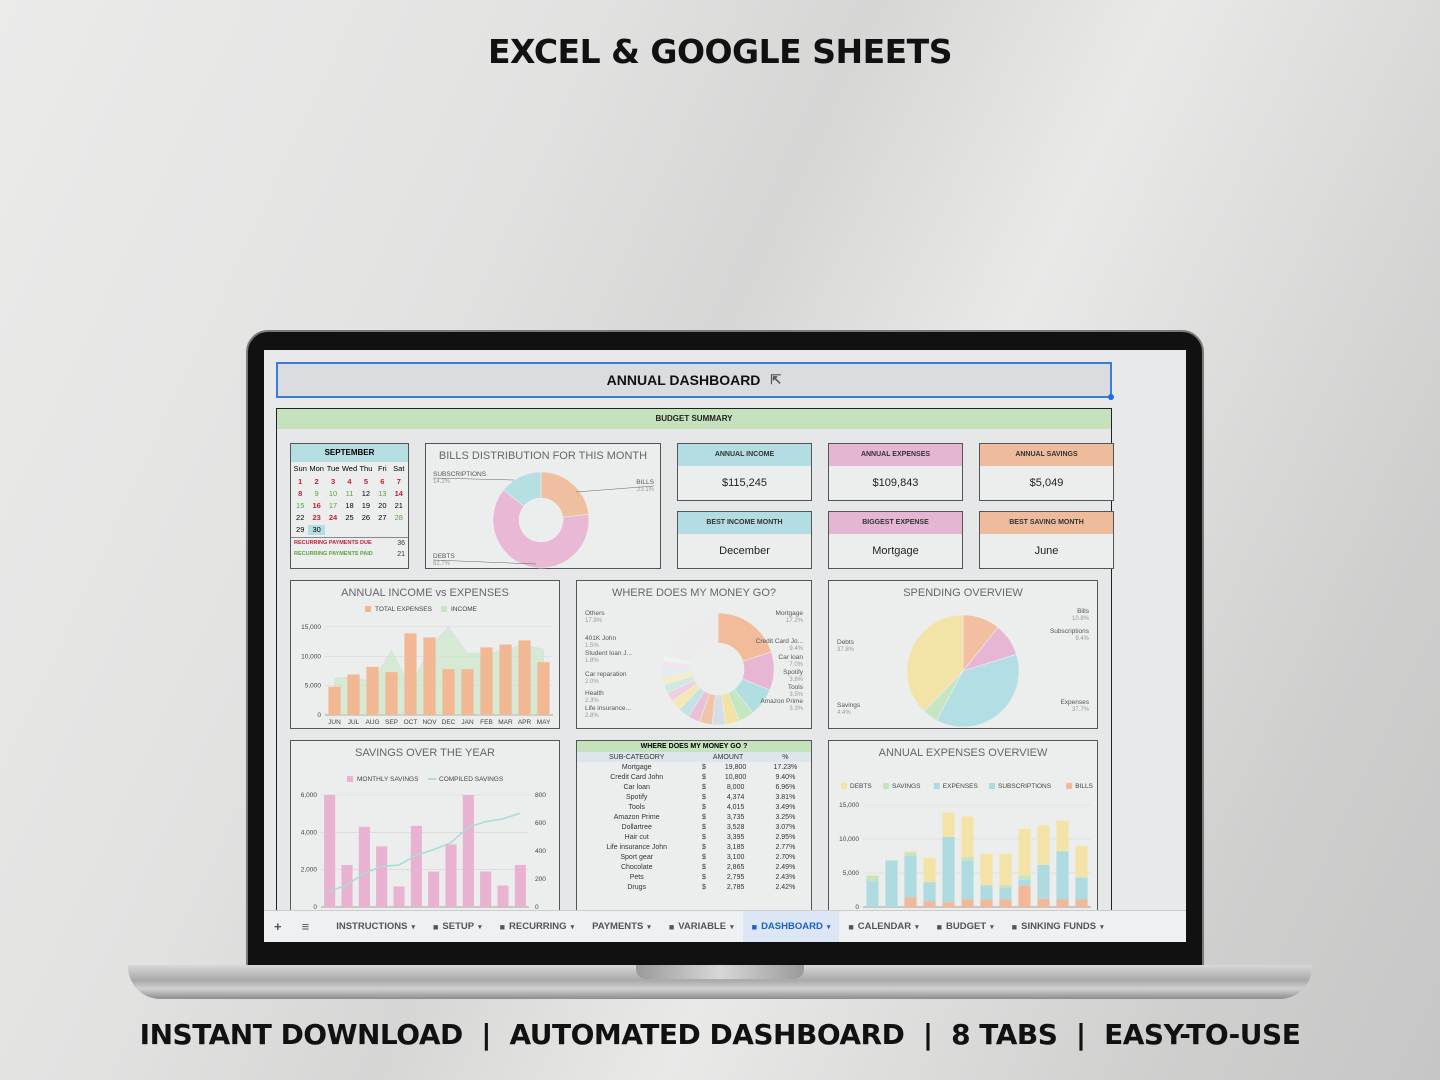 The height and width of the screenshot is (1080, 1440). What do you see at coordinates (735, 817) in the screenshot?
I see `amount-cell: 3,735` at bounding box center [735, 817].